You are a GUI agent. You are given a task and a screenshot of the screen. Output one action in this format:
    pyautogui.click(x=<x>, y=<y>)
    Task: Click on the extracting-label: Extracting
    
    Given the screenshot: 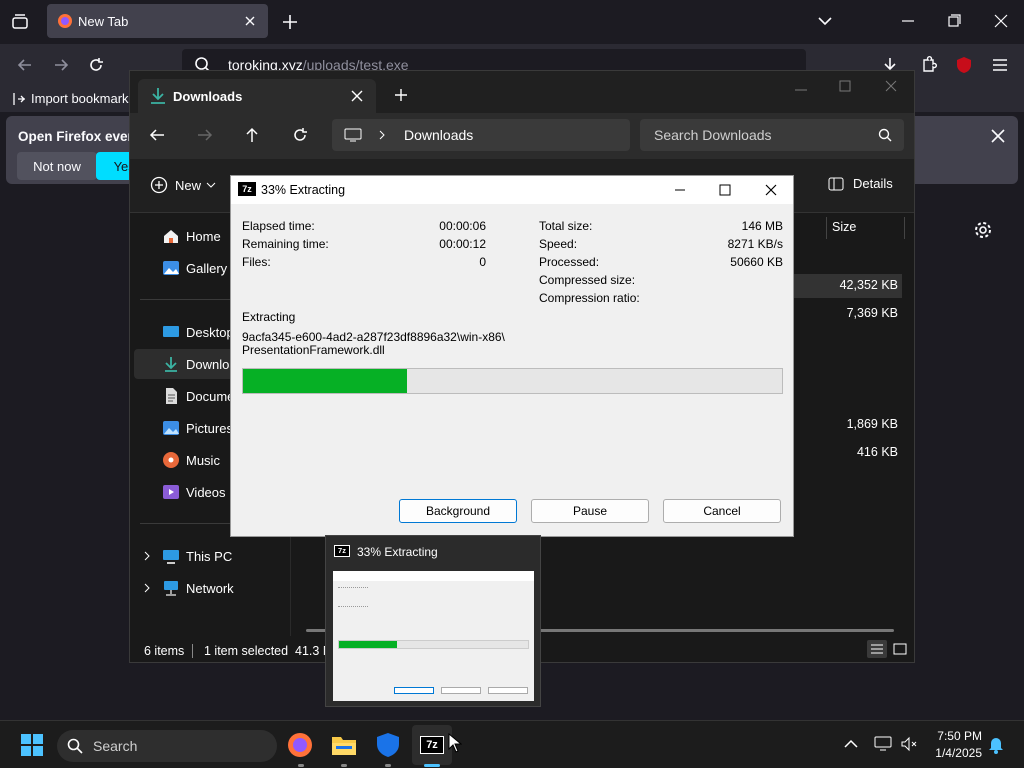 What is the action you would take?
    pyautogui.click(x=269, y=317)
    